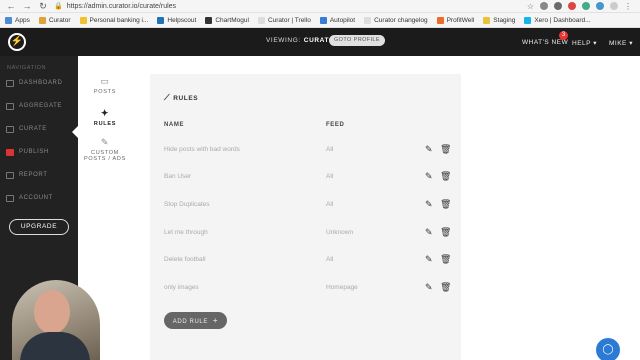  Describe the element at coordinates (52, 312) in the screenshot. I see `presenter-face` at that location.